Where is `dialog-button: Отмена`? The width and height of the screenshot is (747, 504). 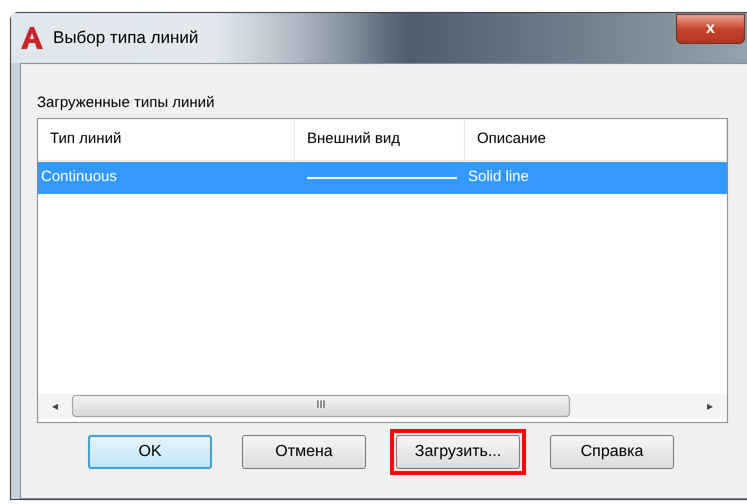
dialog-button: Отмена is located at coordinates (304, 451).